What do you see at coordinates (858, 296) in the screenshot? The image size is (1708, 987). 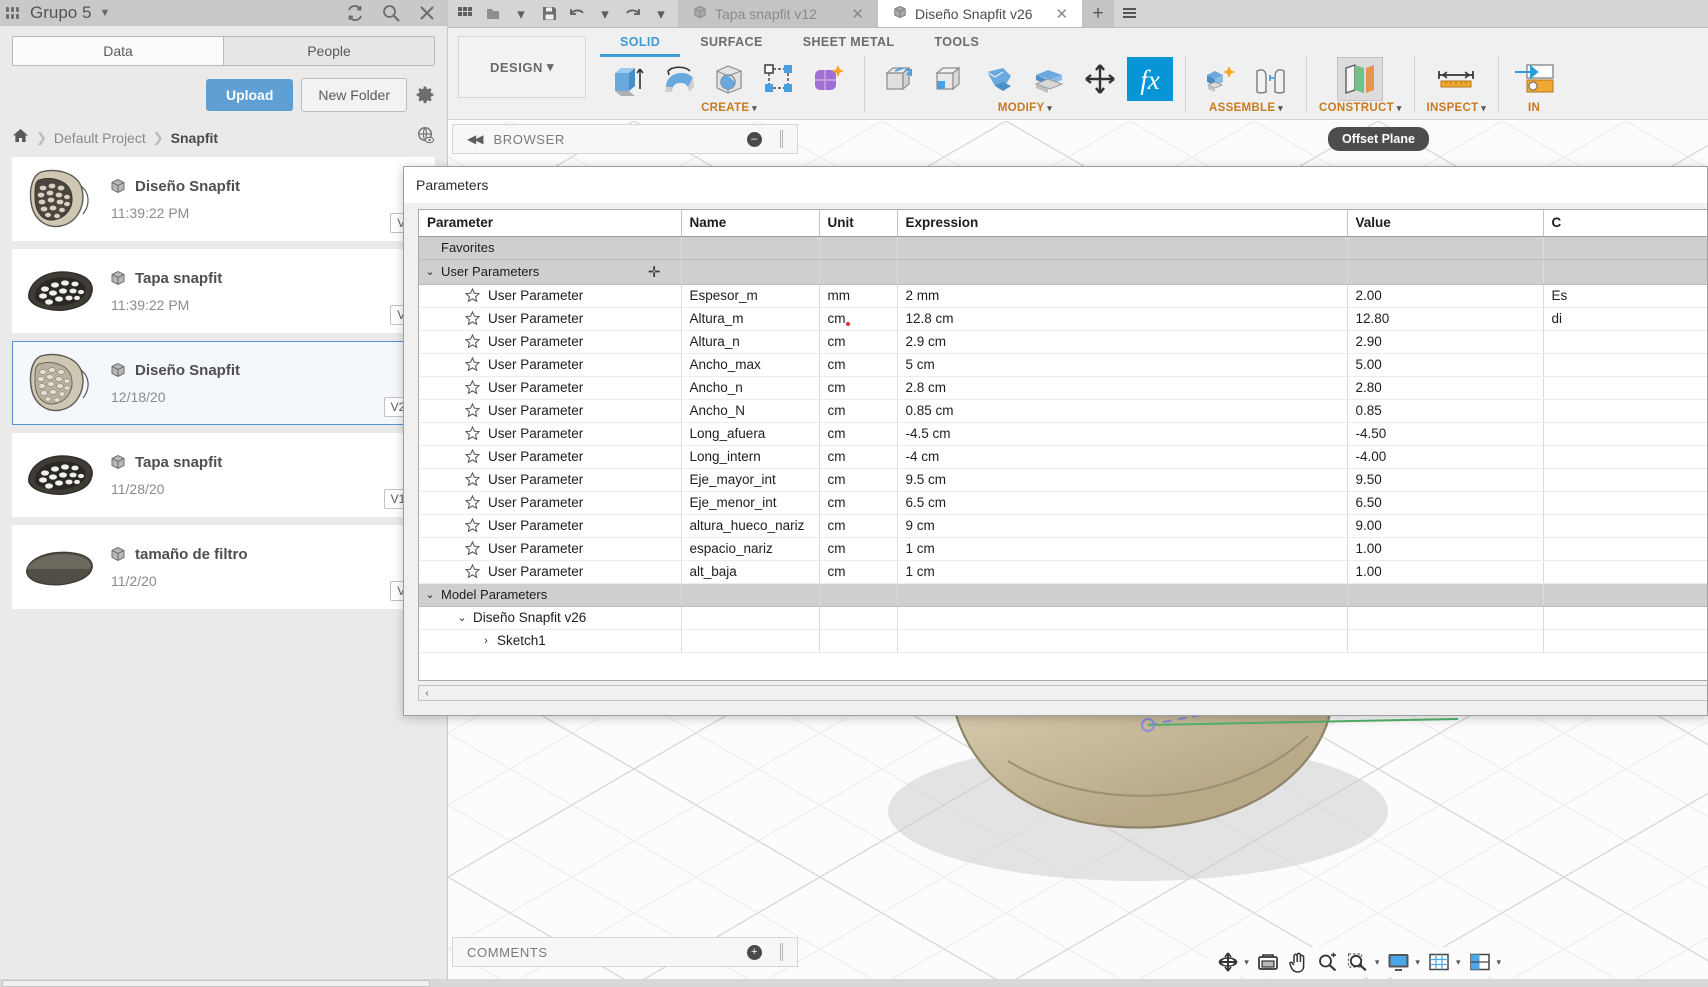 I see `parameter-unit: mm` at bounding box center [858, 296].